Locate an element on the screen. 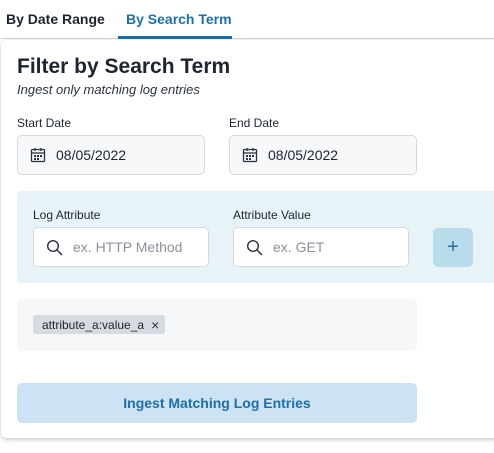 The width and height of the screenshot is (494, 453). attribute-value-label: Attribute Value is located at coordinates (272, 215).